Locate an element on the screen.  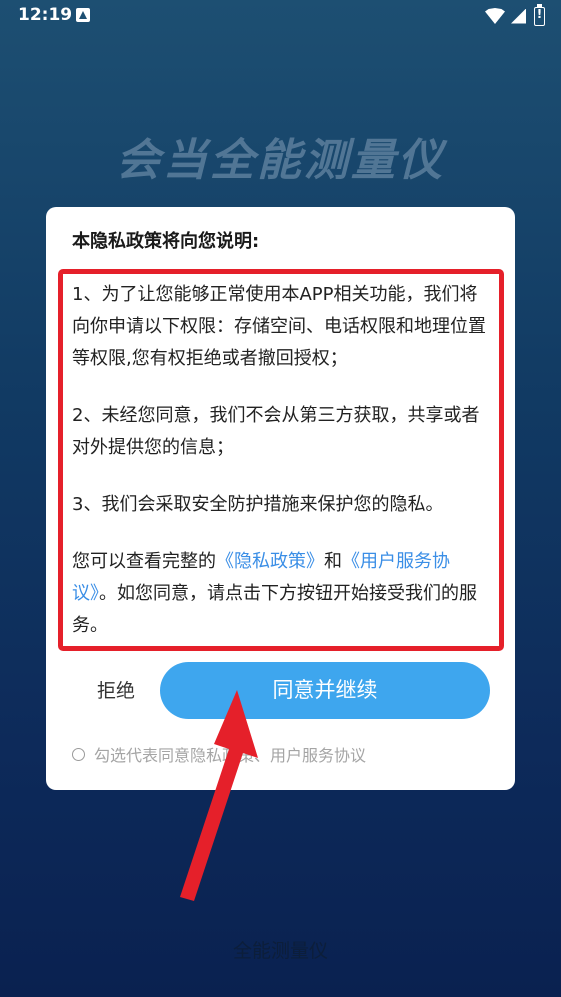
status-icons is located at coordinates (515, 14).